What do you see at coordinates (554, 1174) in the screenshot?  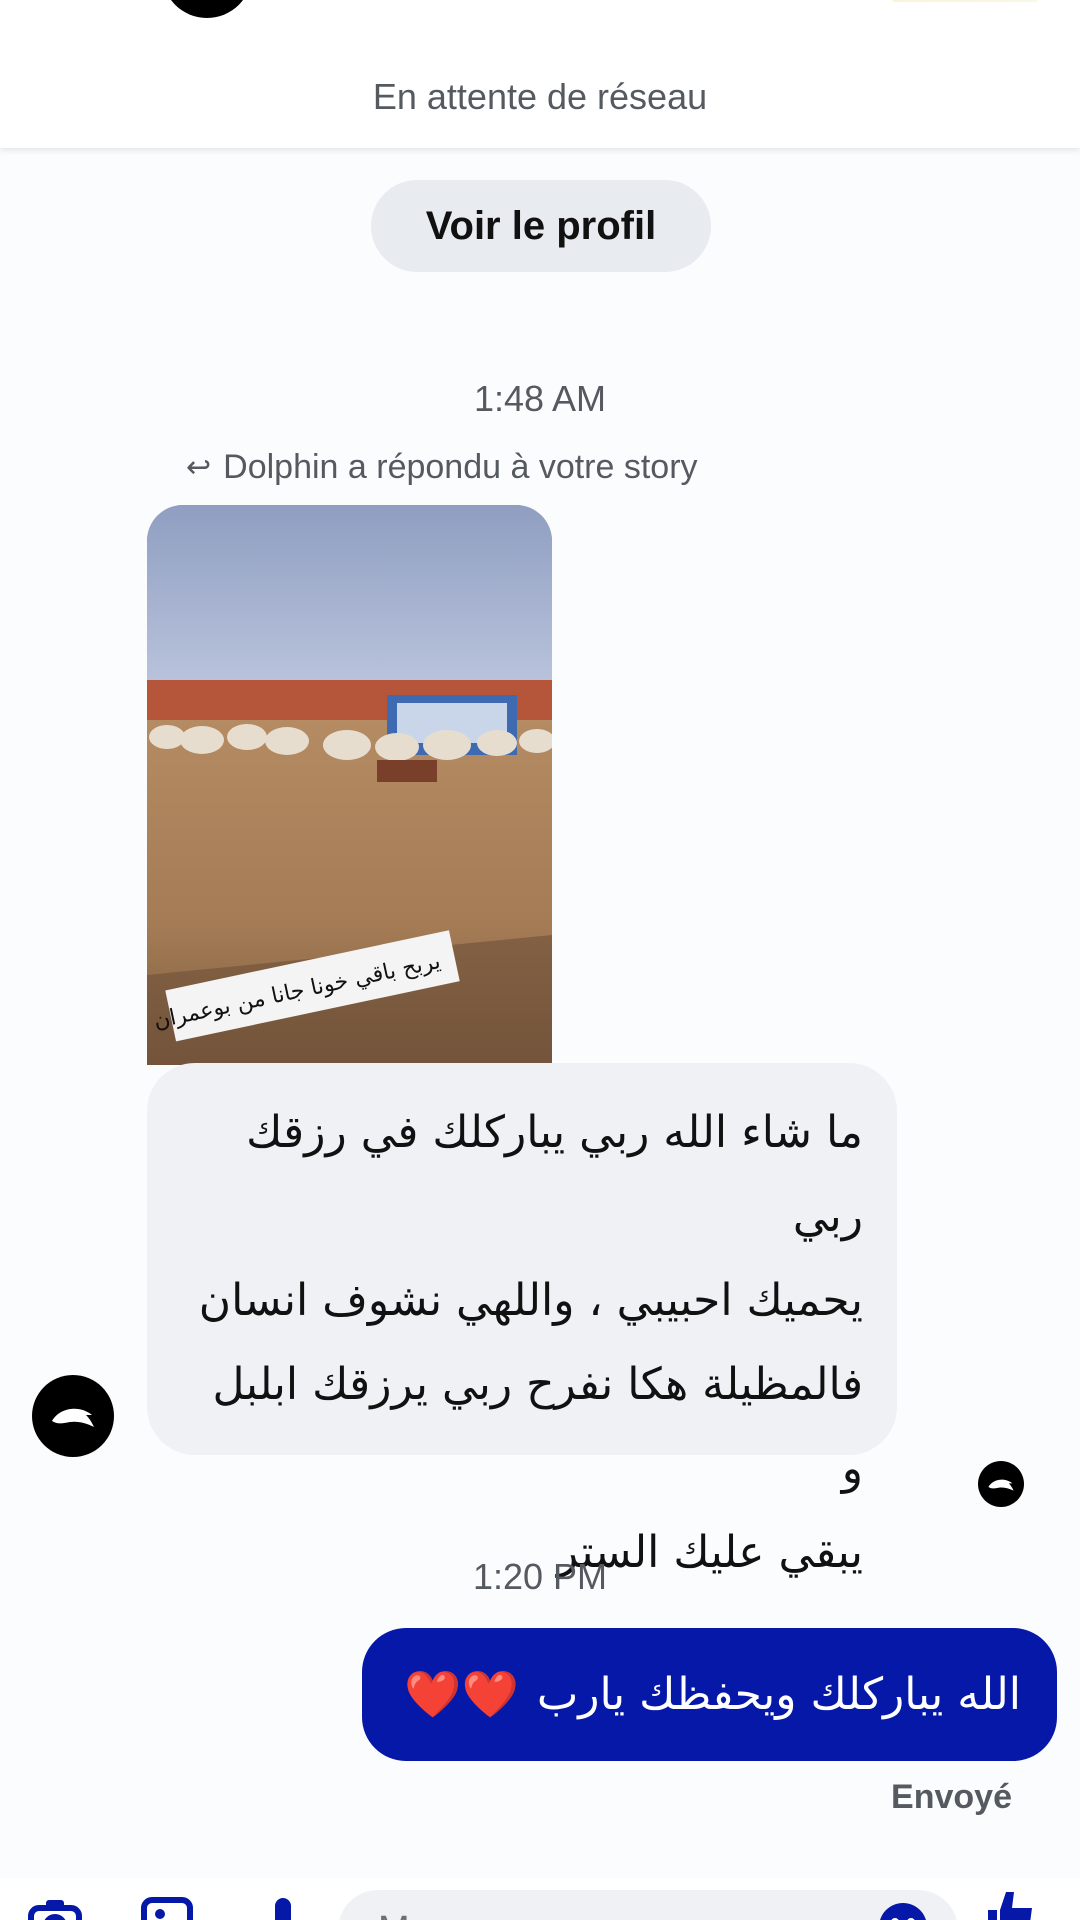 I see `received-line: ما شاء الله ربي يباركلك في رزقك ربي` at bounding box center [554, 1174].